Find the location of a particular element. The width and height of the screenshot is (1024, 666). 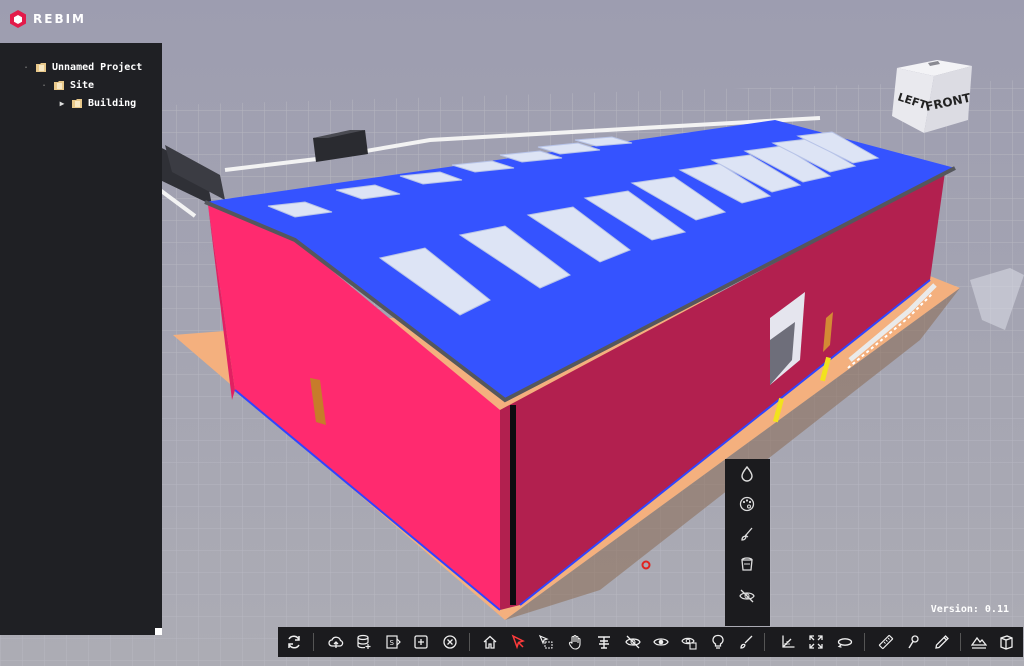

markup-button is located at coordinates (942, 642).